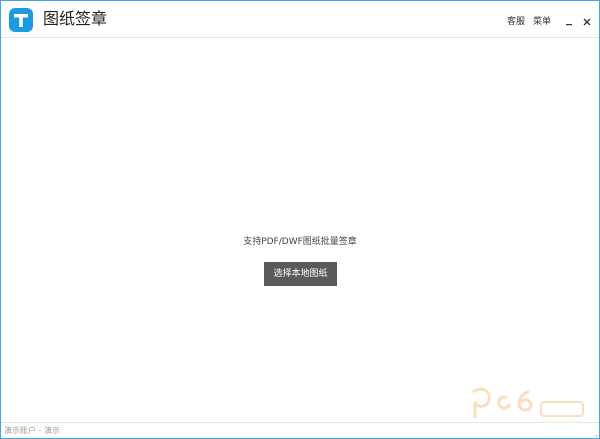 This screenshot has width=600, height=439. What do you see at coordinates (21, 20) in the screenshot?
I see `app-logo-icon` at bounding box center [21, 20].